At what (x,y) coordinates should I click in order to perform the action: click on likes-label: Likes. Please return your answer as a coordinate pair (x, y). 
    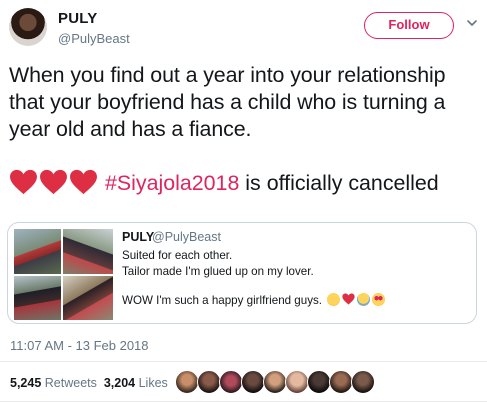
    Looking at the image, I should click on (153, 383).